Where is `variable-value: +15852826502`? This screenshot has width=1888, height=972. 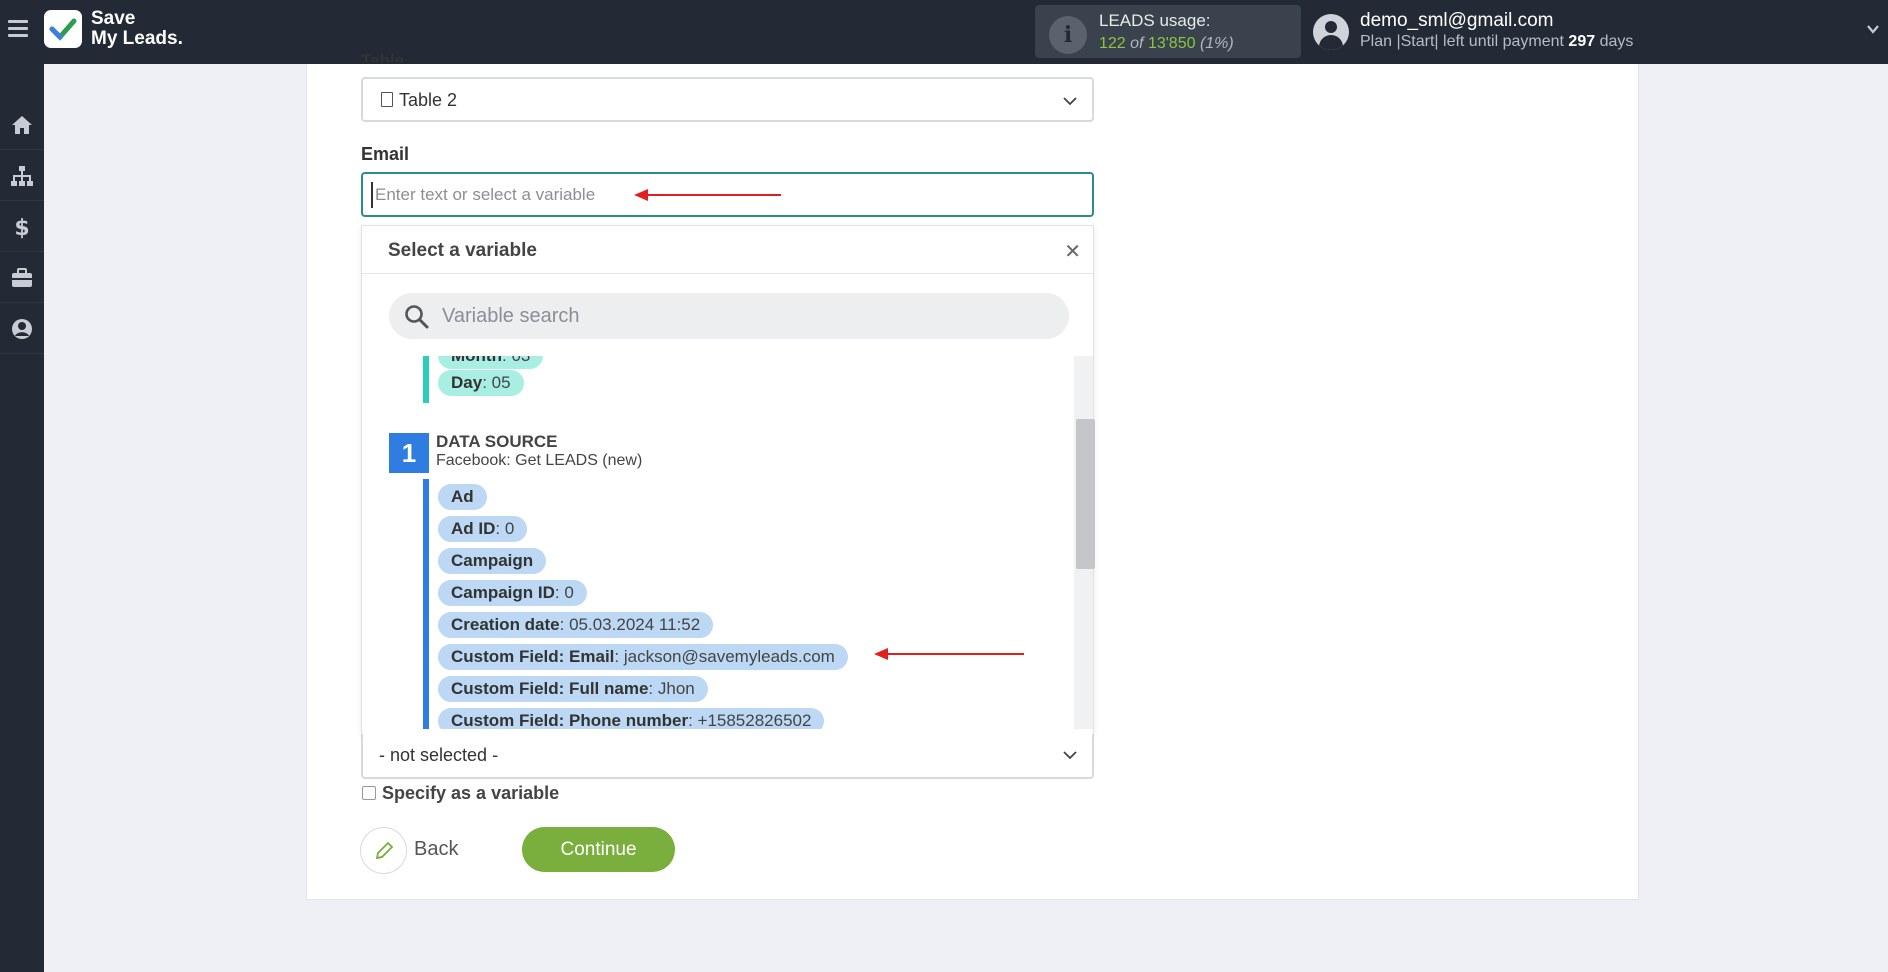
variable-value: +15852826502 is located at coordinates (754, 720).